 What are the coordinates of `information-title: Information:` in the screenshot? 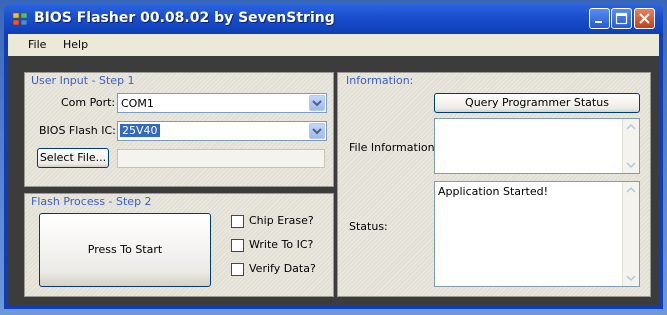 It's located at (380, 80).